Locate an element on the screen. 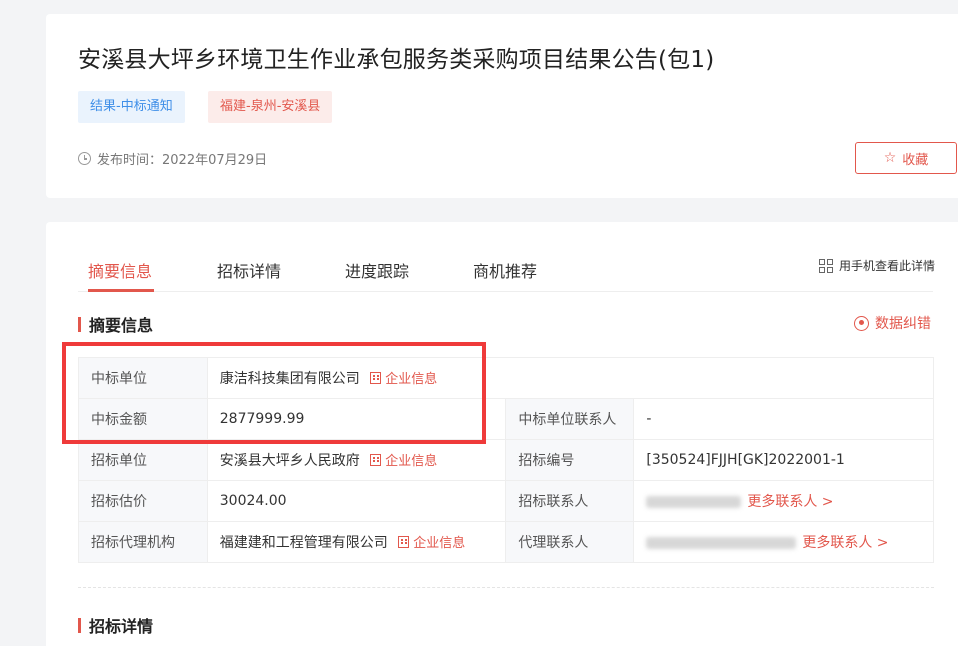 The height and width of the screenshot is (646, 958). agency-cell: 福建建和工程管理有限公司 企业信息 is located at coordinates (356, 542).